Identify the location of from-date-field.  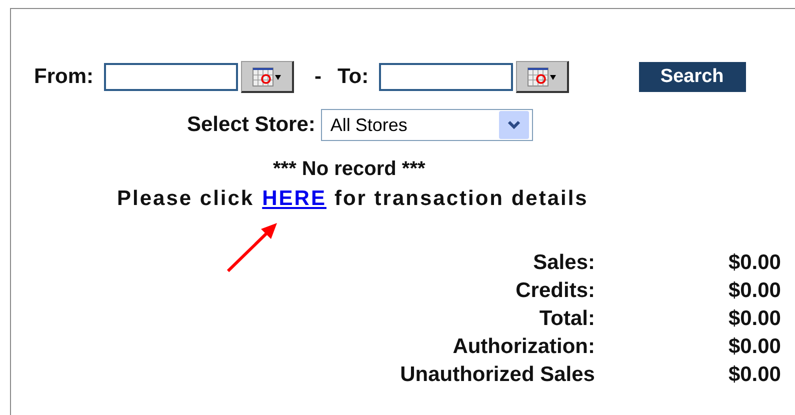
(171, 77).